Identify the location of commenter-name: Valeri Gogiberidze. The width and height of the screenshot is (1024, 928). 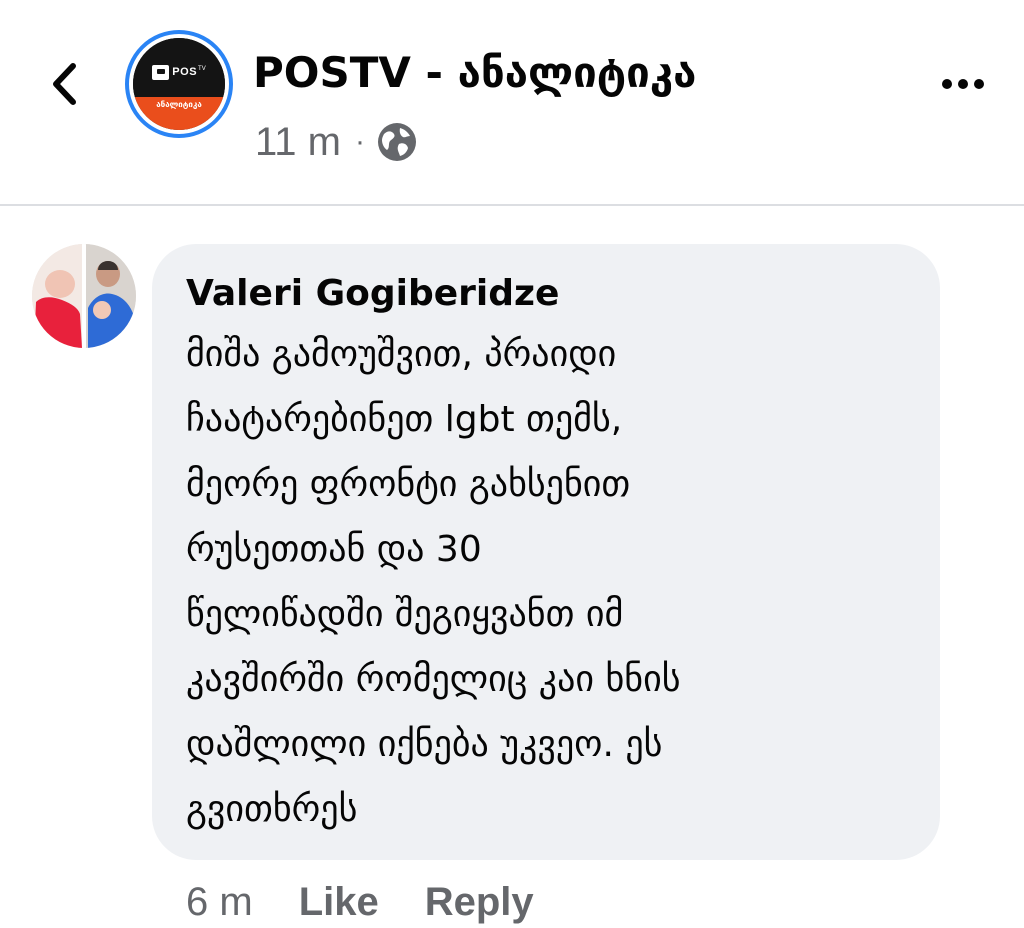
(548, 294).